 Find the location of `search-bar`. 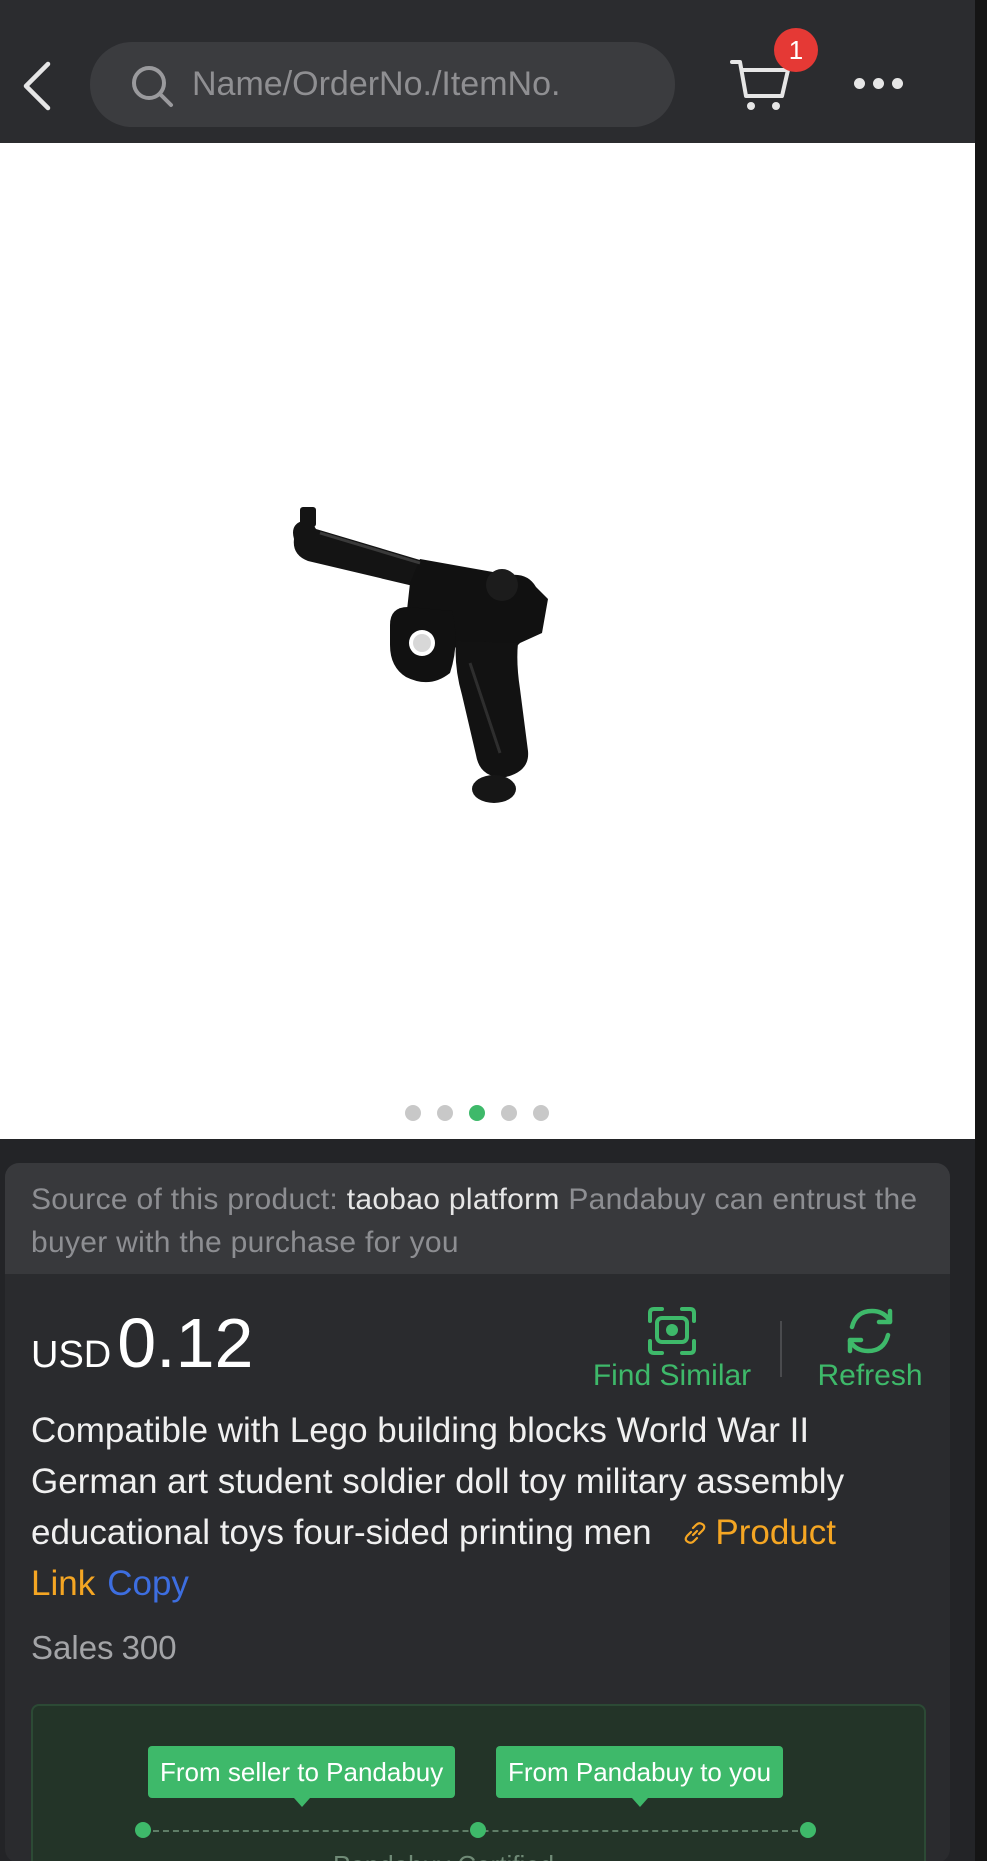

search-bar is located at coordinates (382, 84).